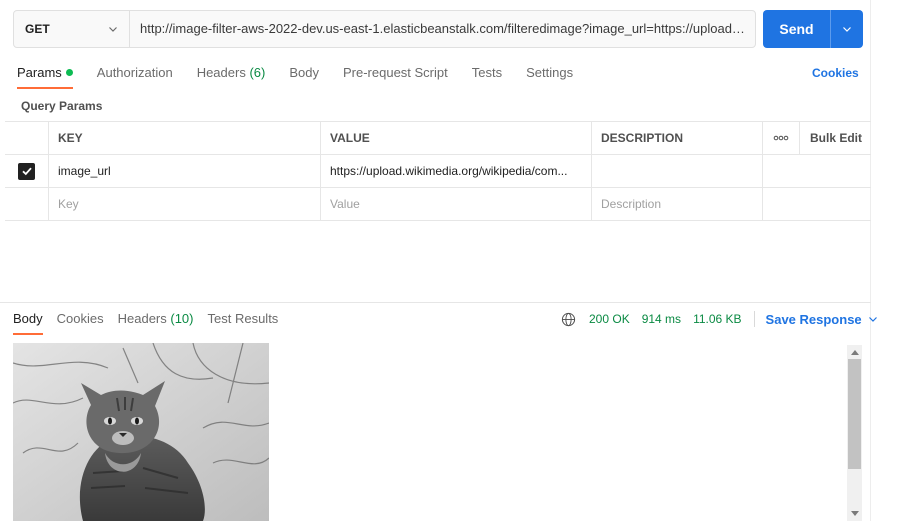 Image resolution: width=898 pixels, height=521 pixels. I want to click on new-value-input: Value, so click(456, 204).